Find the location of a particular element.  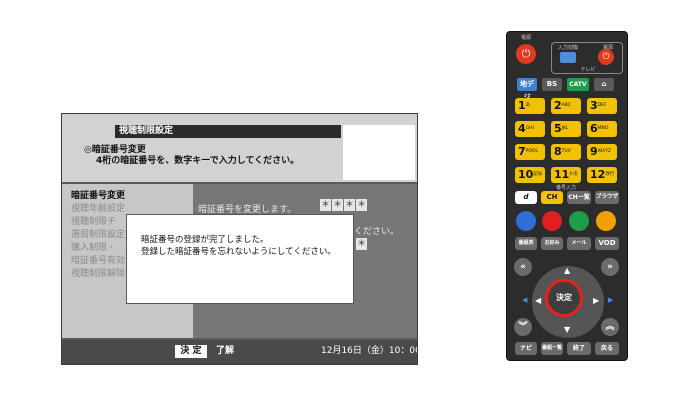

tv-power-button: ⏻ is located at coordinates (606, 57).